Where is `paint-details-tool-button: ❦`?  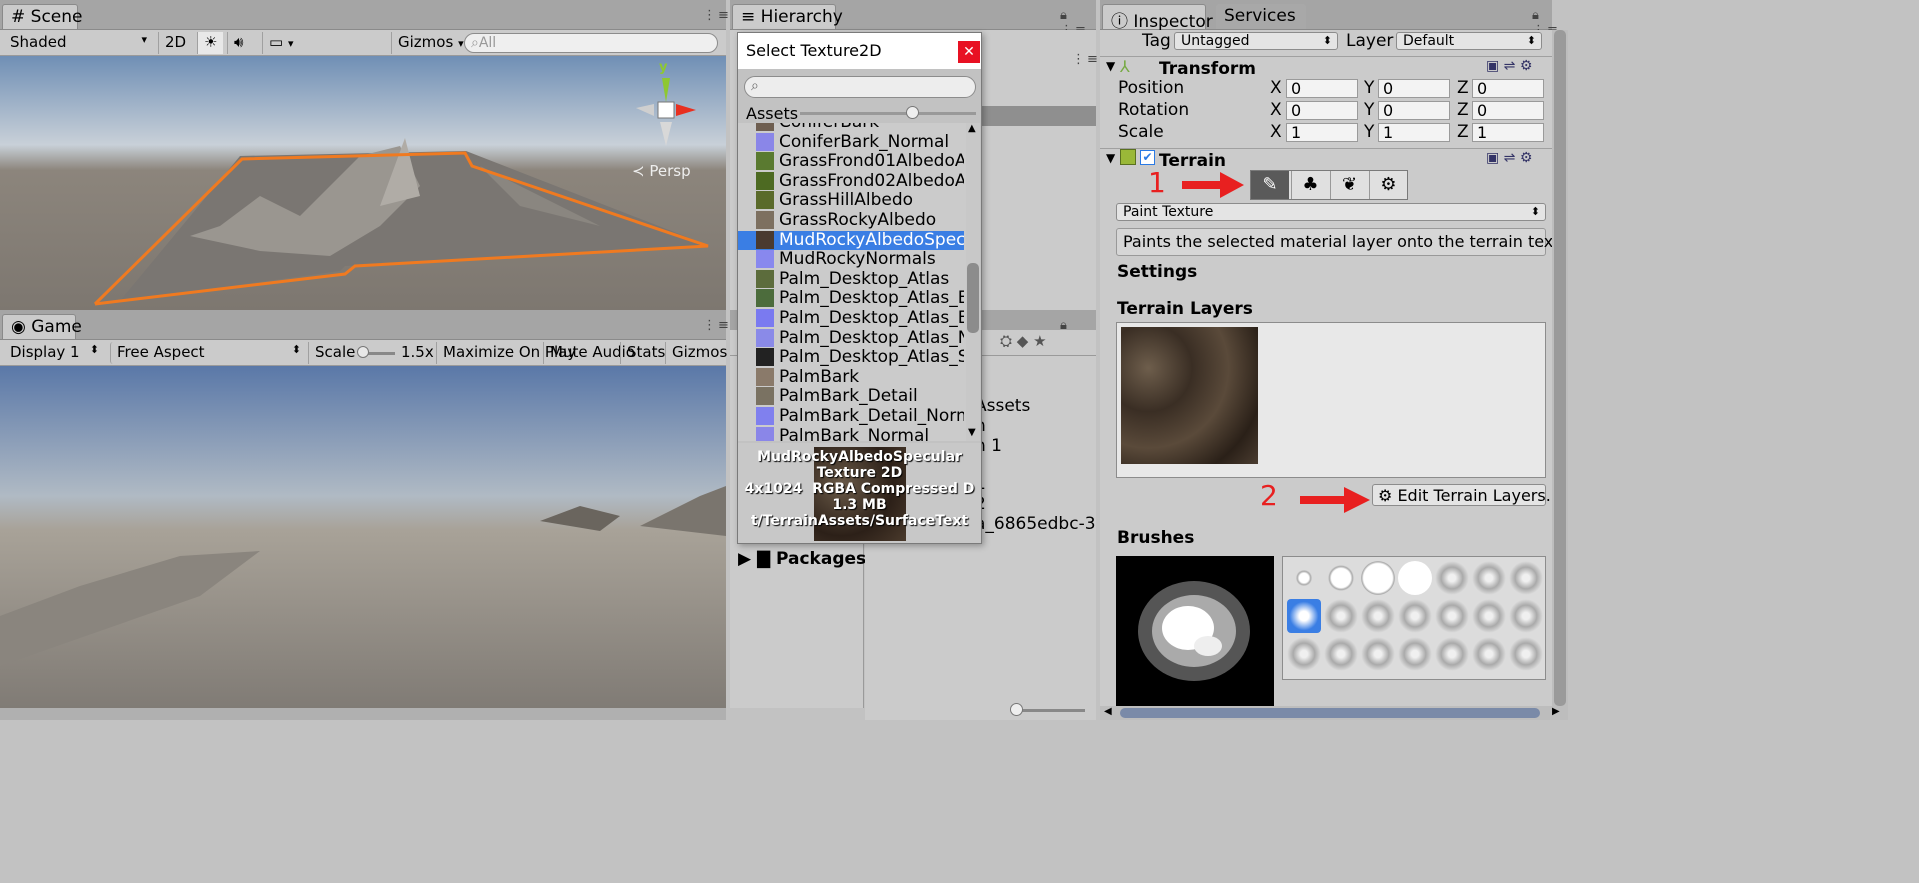 paint-details-tool-button: ❦ is located at coordinates (1349, 185).